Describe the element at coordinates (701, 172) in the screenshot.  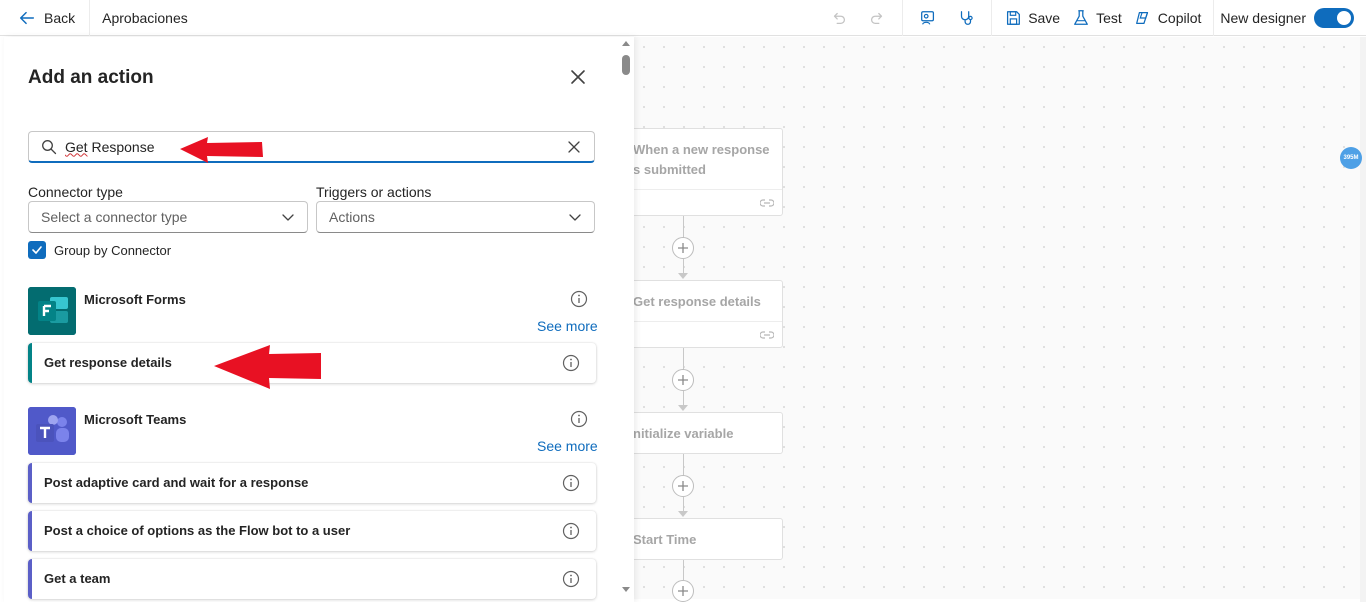
I see `flow-node-trigger: When a new response s submitted` at that location.